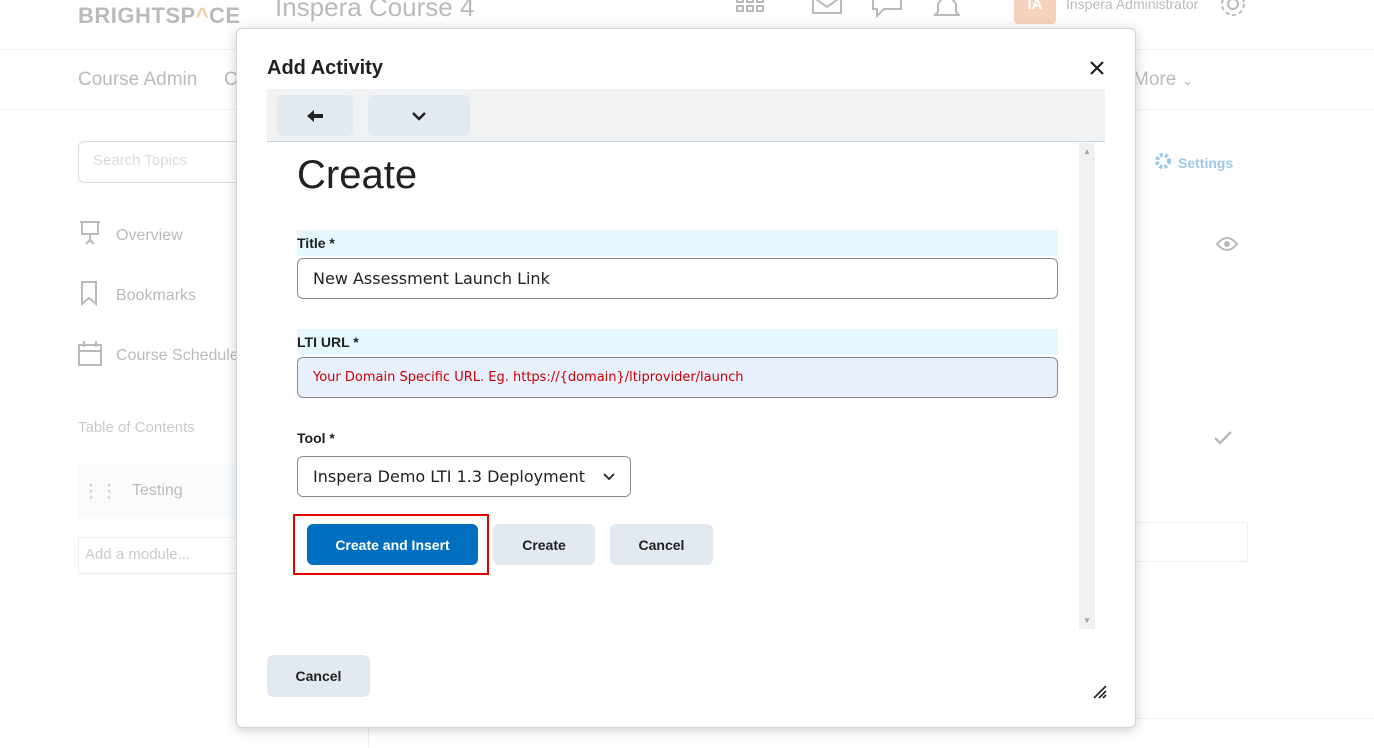 Image resolution: width=1374 pixels, height=748 pixels. I want to click on back-button, so click(315, 115).